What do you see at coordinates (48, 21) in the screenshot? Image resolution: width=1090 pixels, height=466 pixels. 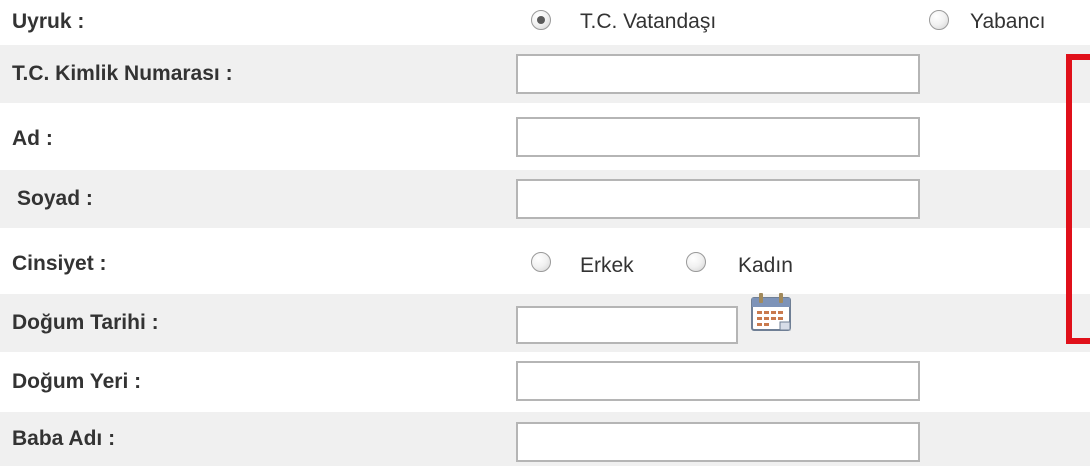 I see `label-uyruk: Uyruk :` at bounding box center [48, 21].